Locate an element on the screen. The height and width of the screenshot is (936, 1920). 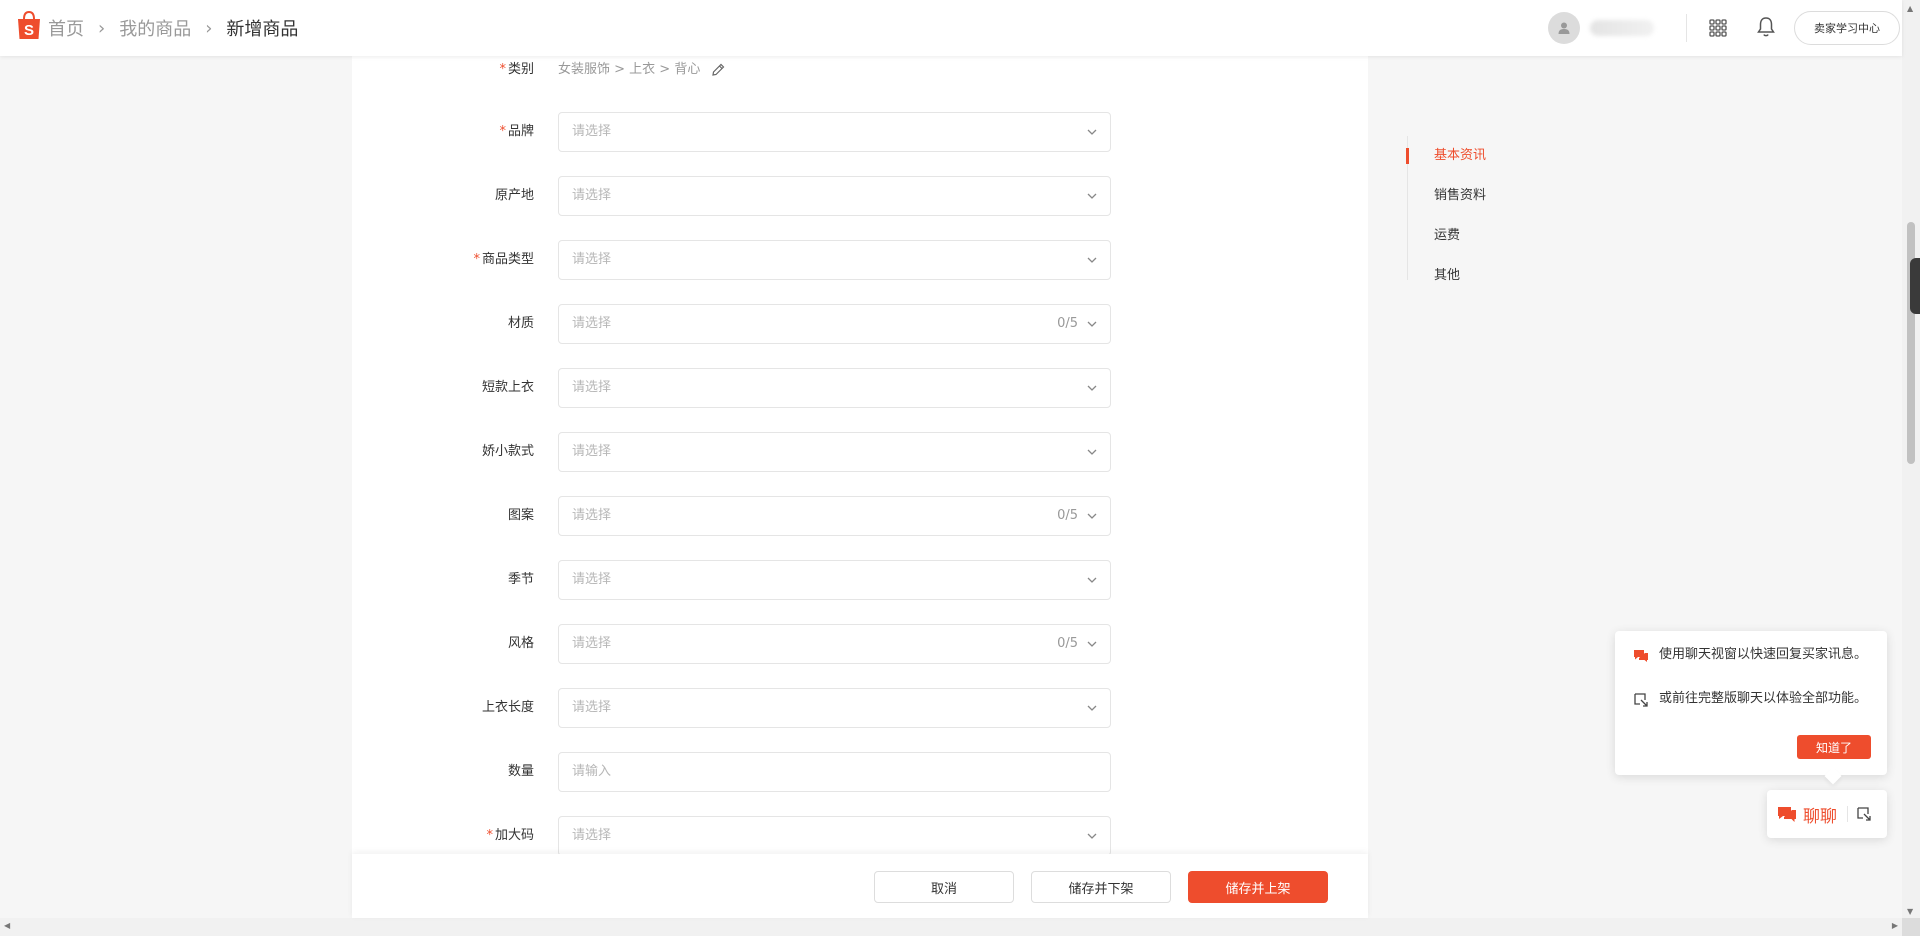
field-label: 原产地 is located at coordinates (514, 195).